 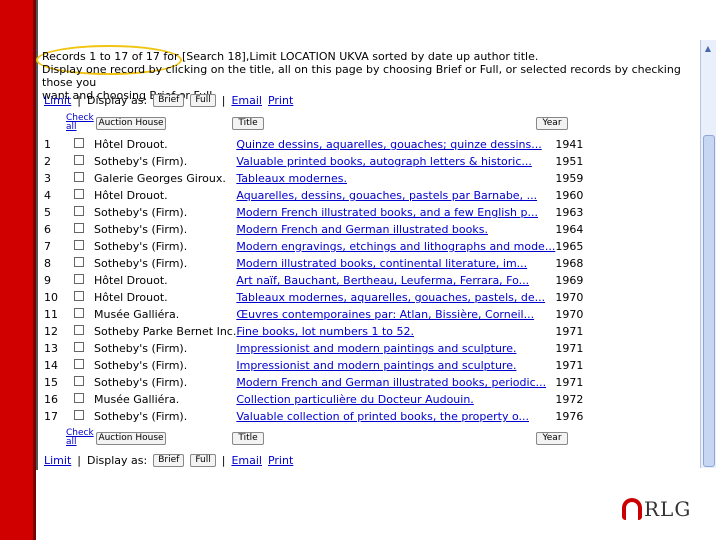 What do you see at coordinates (569, 280) in the screenshot?
I see `year-cell: 1969` at bounding box center [569, 280].